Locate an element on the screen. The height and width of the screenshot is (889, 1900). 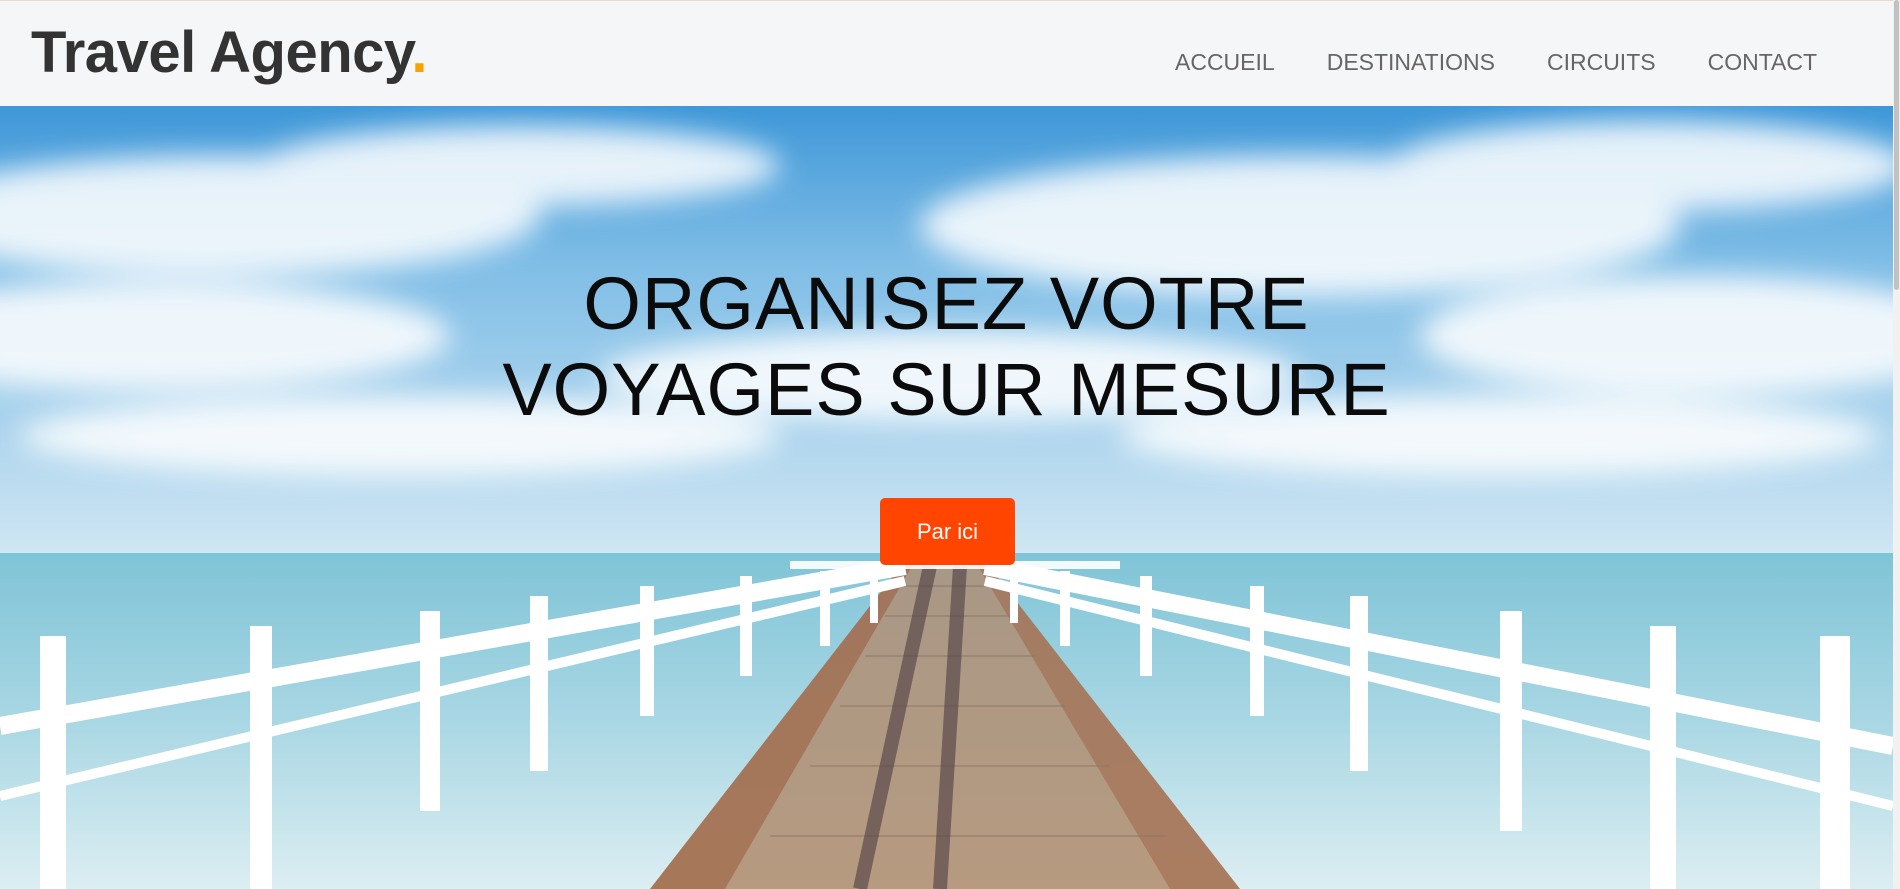
page-scrollbar is located at coordinates (1896, 444).